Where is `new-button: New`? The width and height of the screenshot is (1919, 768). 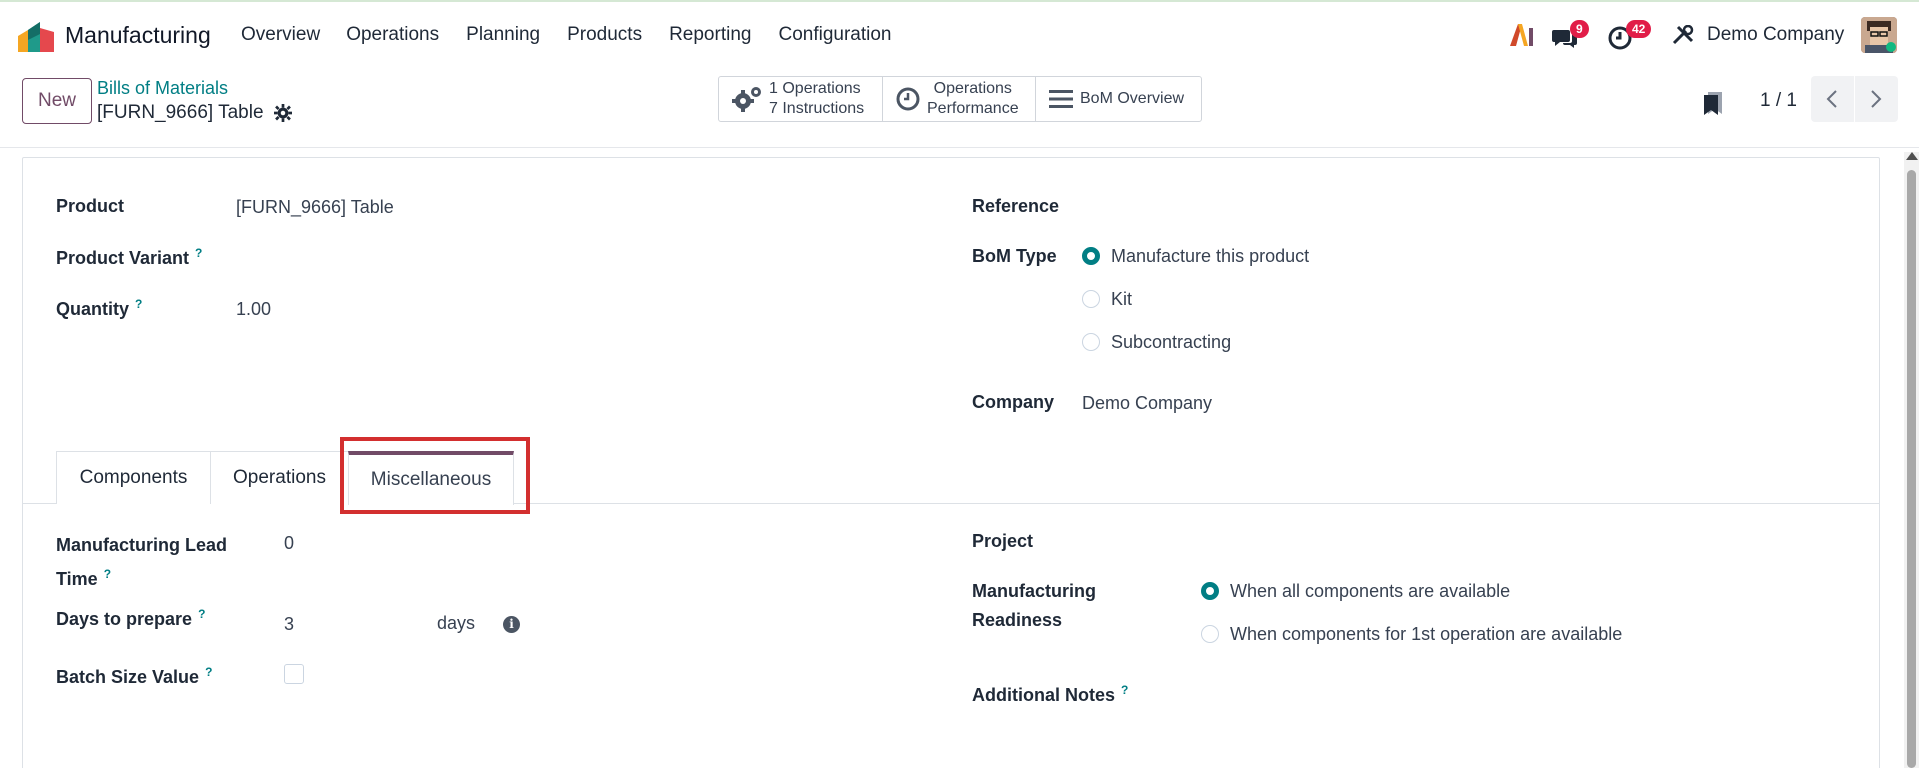
new-button: New is located at coordinates (57, 101).